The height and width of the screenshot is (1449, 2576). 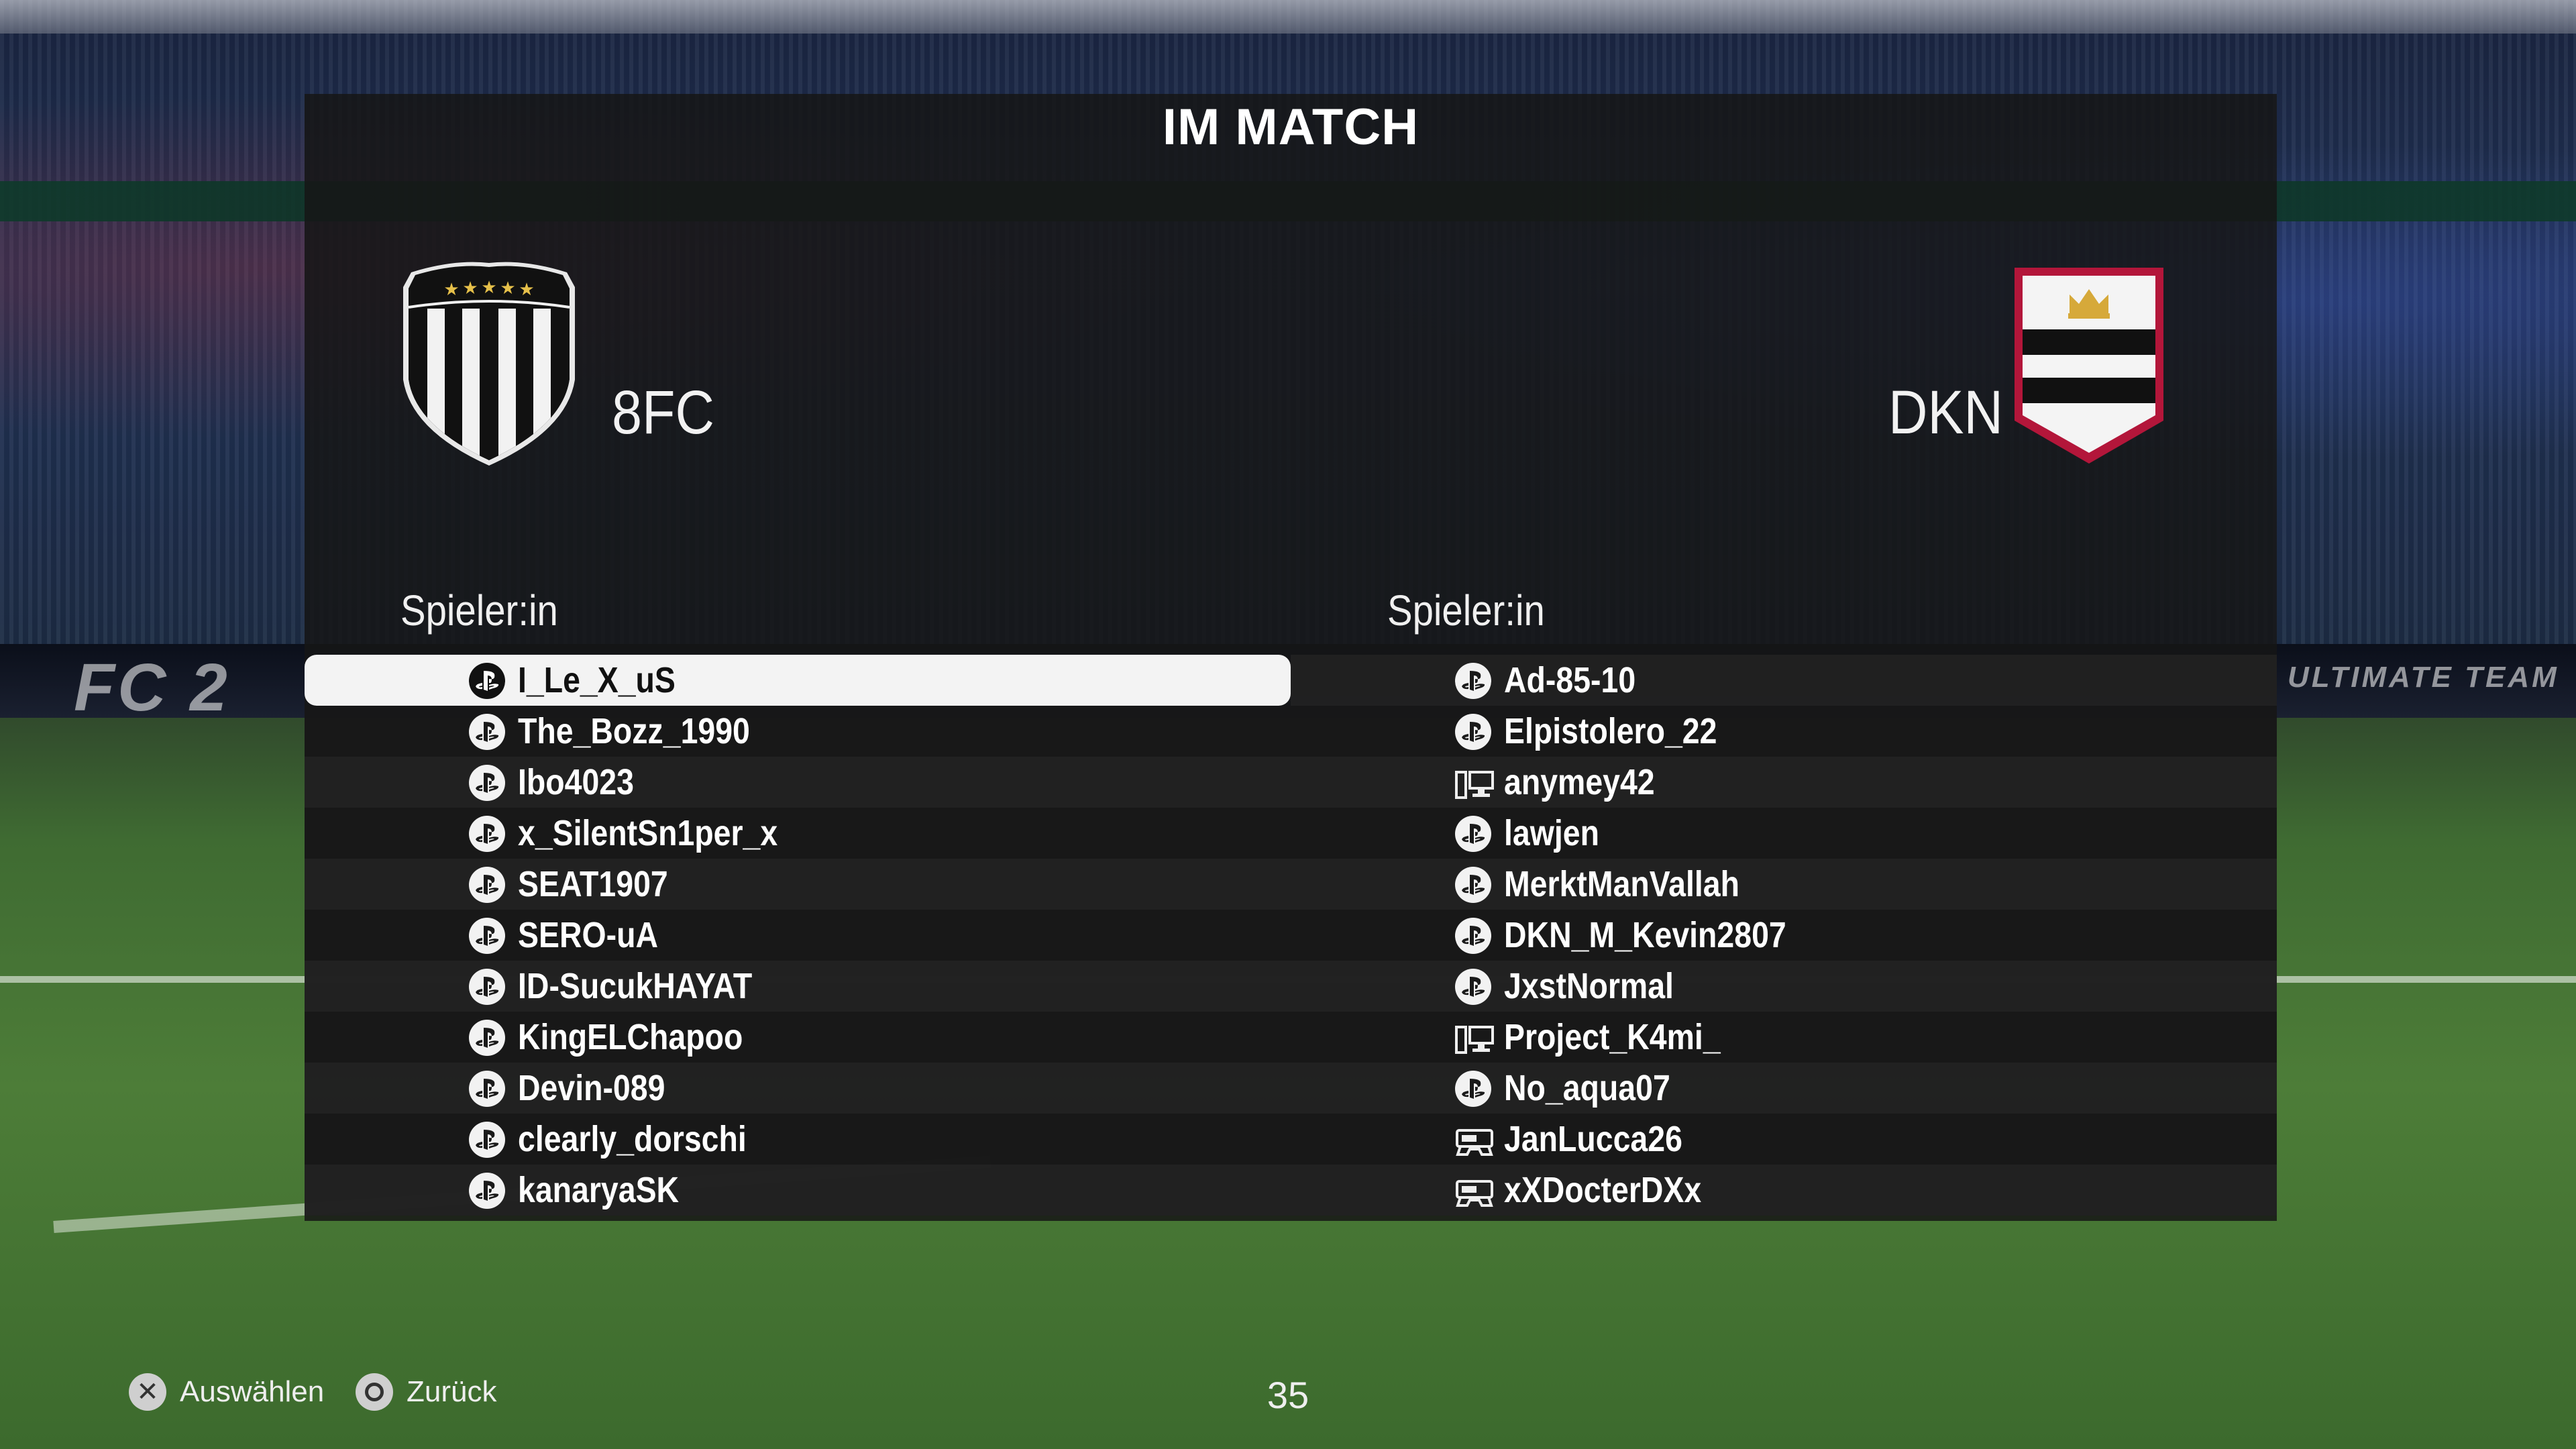 What do you see at coordinates (648, 833) in the screenshot?
I see `player-name: x_SilentSn1per_x` at bounding box center [648, 833].